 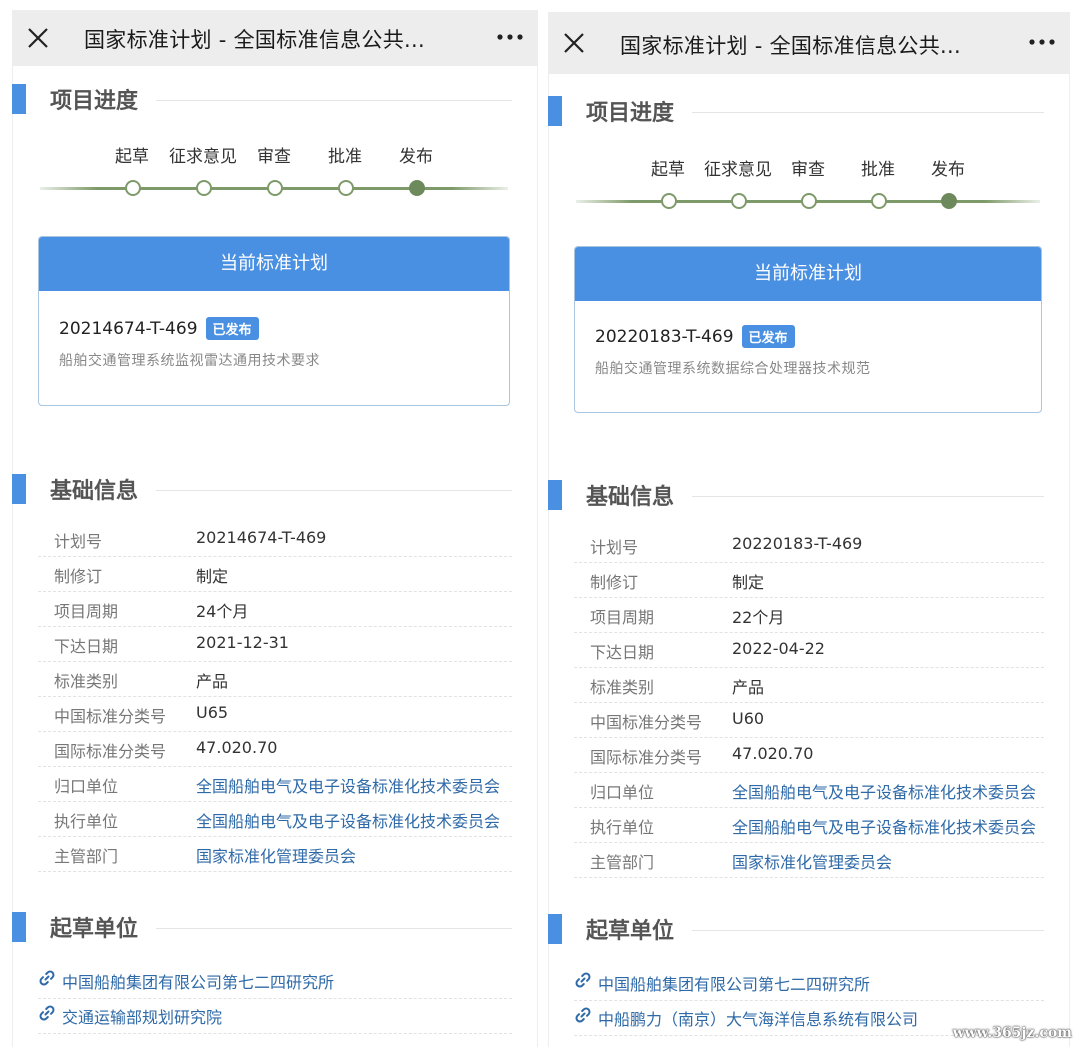 I want to click on step-approve: 批准, so click(x=345, y=169).